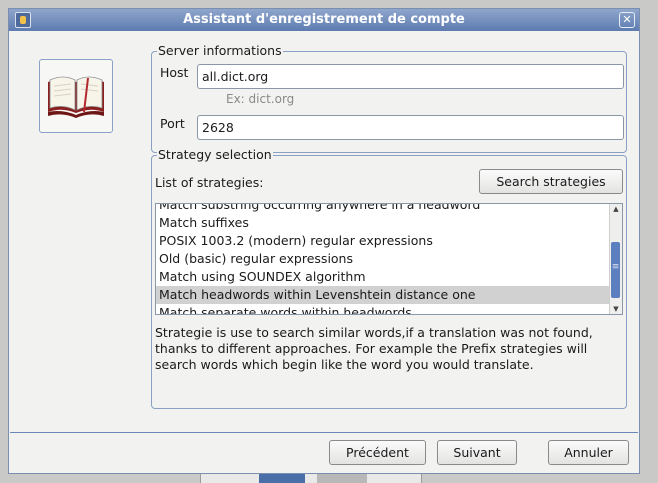 This screenshot has height=483, width=658. Describe the element at coordinates (383, 277) in the screenshot. I see `strategy-list-item: Match using SOUNDEX algorithm` at that location.